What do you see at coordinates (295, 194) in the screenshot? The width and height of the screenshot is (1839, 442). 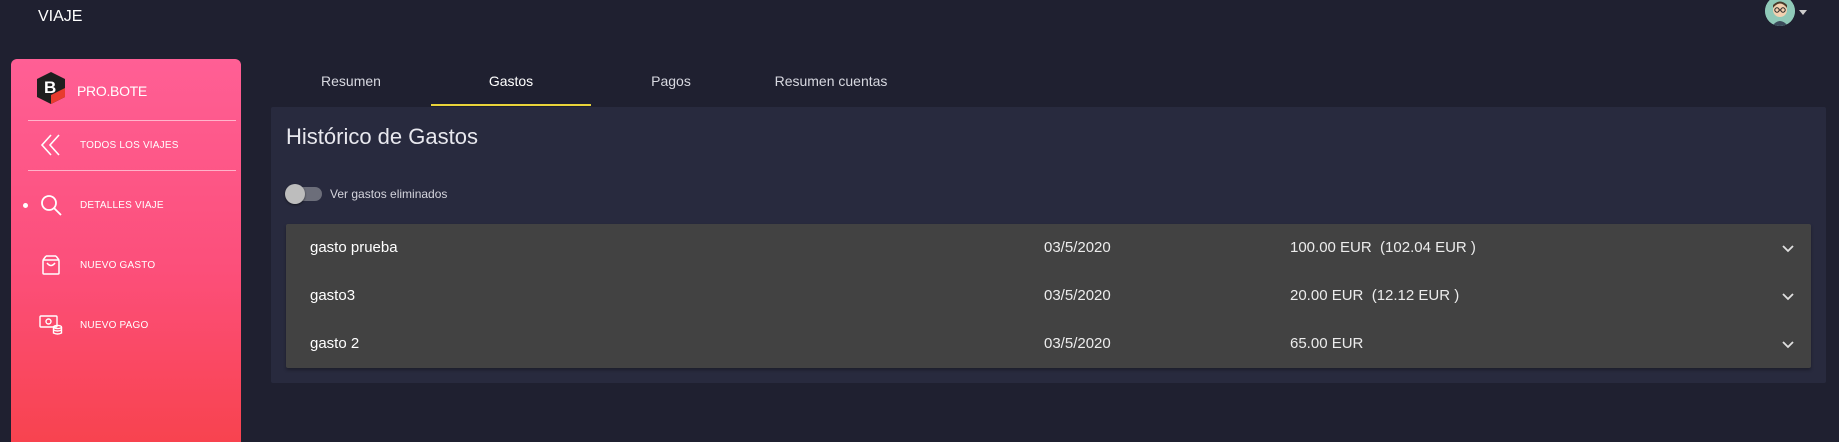 I see `toggle-knob` at bounding box center [295, 194].